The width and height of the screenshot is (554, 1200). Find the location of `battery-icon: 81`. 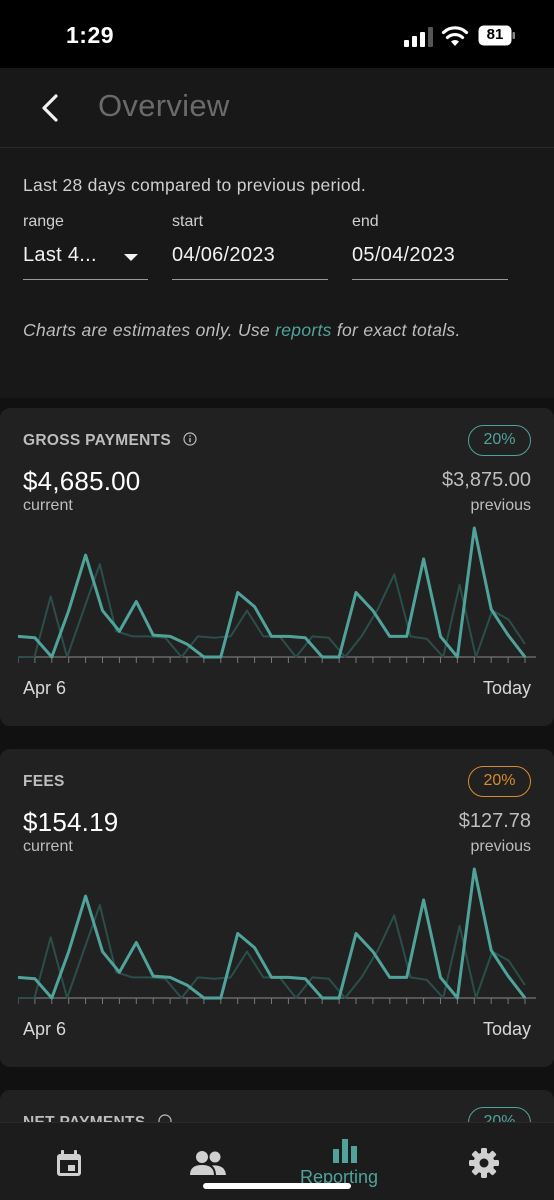

battery-icon: 81 is located at coordinates (497, 35).